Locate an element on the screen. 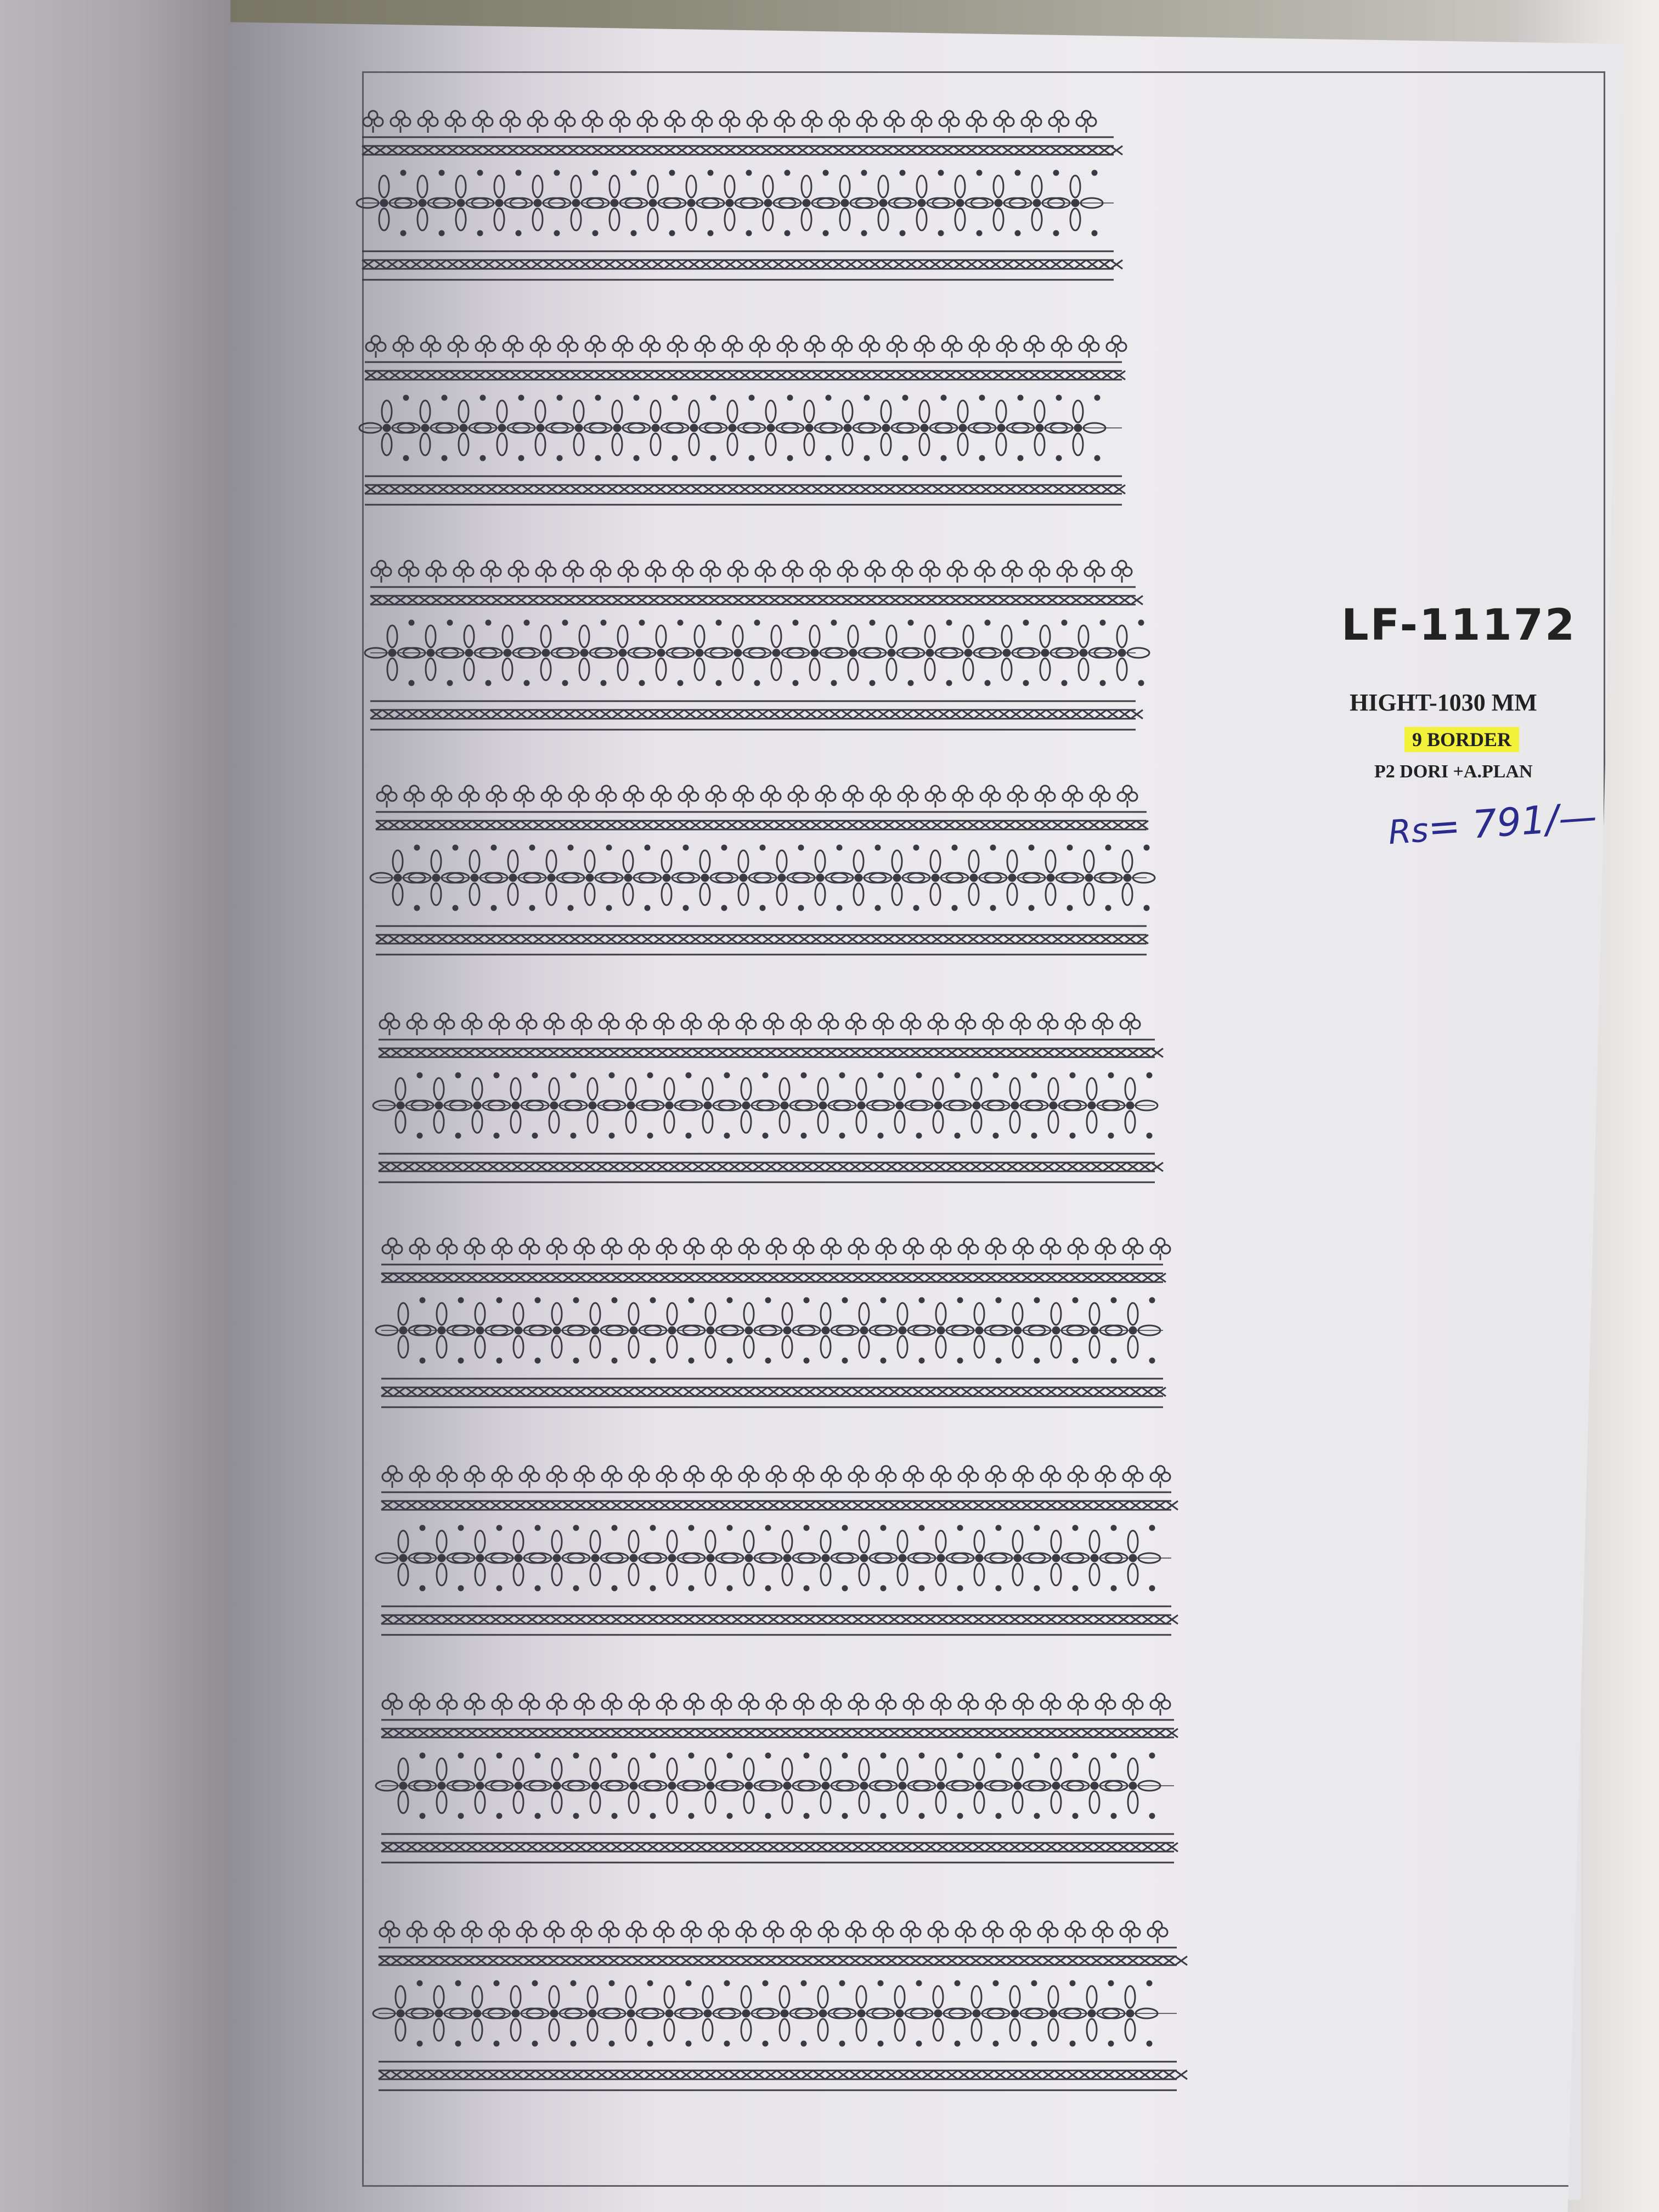  spec-text: P2 DORI +A.PLAN is located at coordinates (1453, 771).